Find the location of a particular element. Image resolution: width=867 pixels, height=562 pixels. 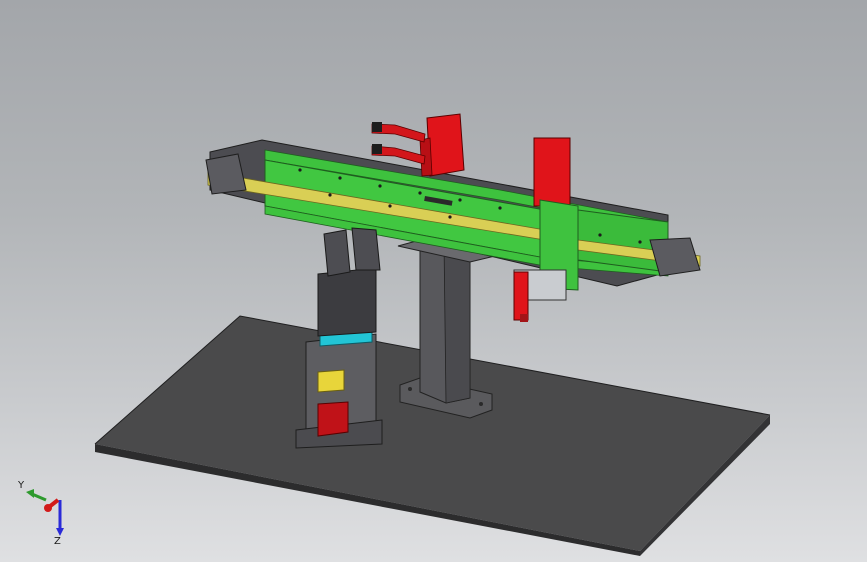

y-axis-arrow is located at coordinates (36, 495).